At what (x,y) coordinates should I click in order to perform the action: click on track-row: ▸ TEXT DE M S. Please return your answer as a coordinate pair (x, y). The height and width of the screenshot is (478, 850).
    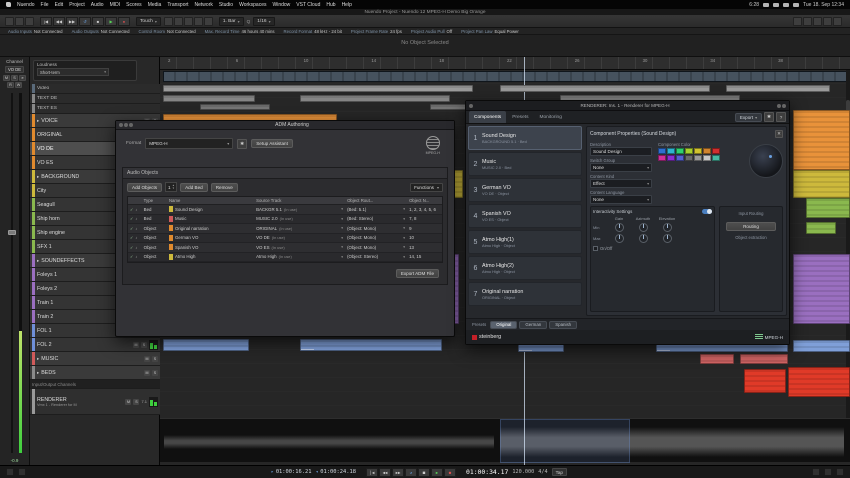
    Looking at the image, I should click on (95, 99).